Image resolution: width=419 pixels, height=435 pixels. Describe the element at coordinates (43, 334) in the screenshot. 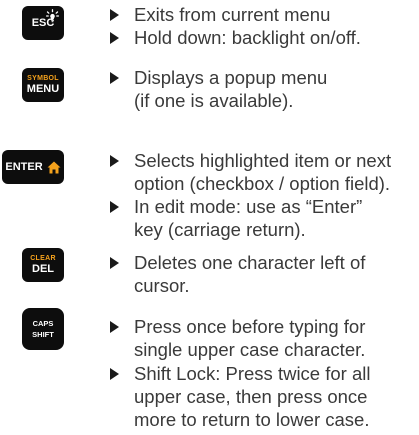

I see `caps-shift-key-line2: SHIFT` at that location.